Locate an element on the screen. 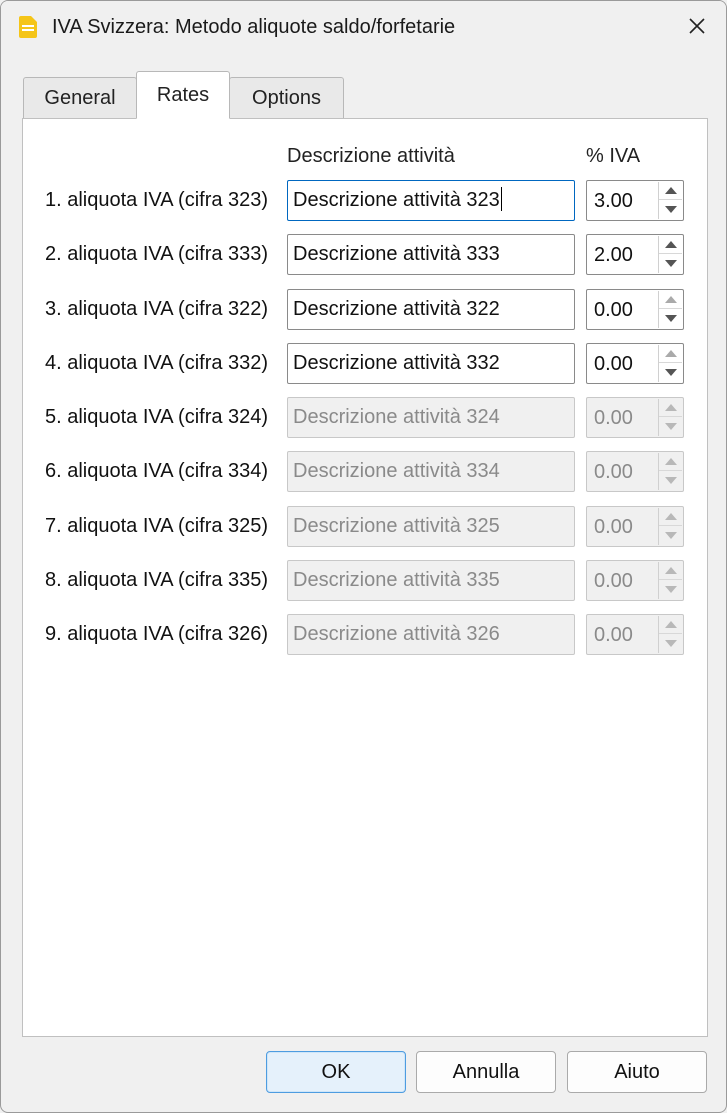  description-input: Descrizione attività 333 is located at coordinates (431, 254).